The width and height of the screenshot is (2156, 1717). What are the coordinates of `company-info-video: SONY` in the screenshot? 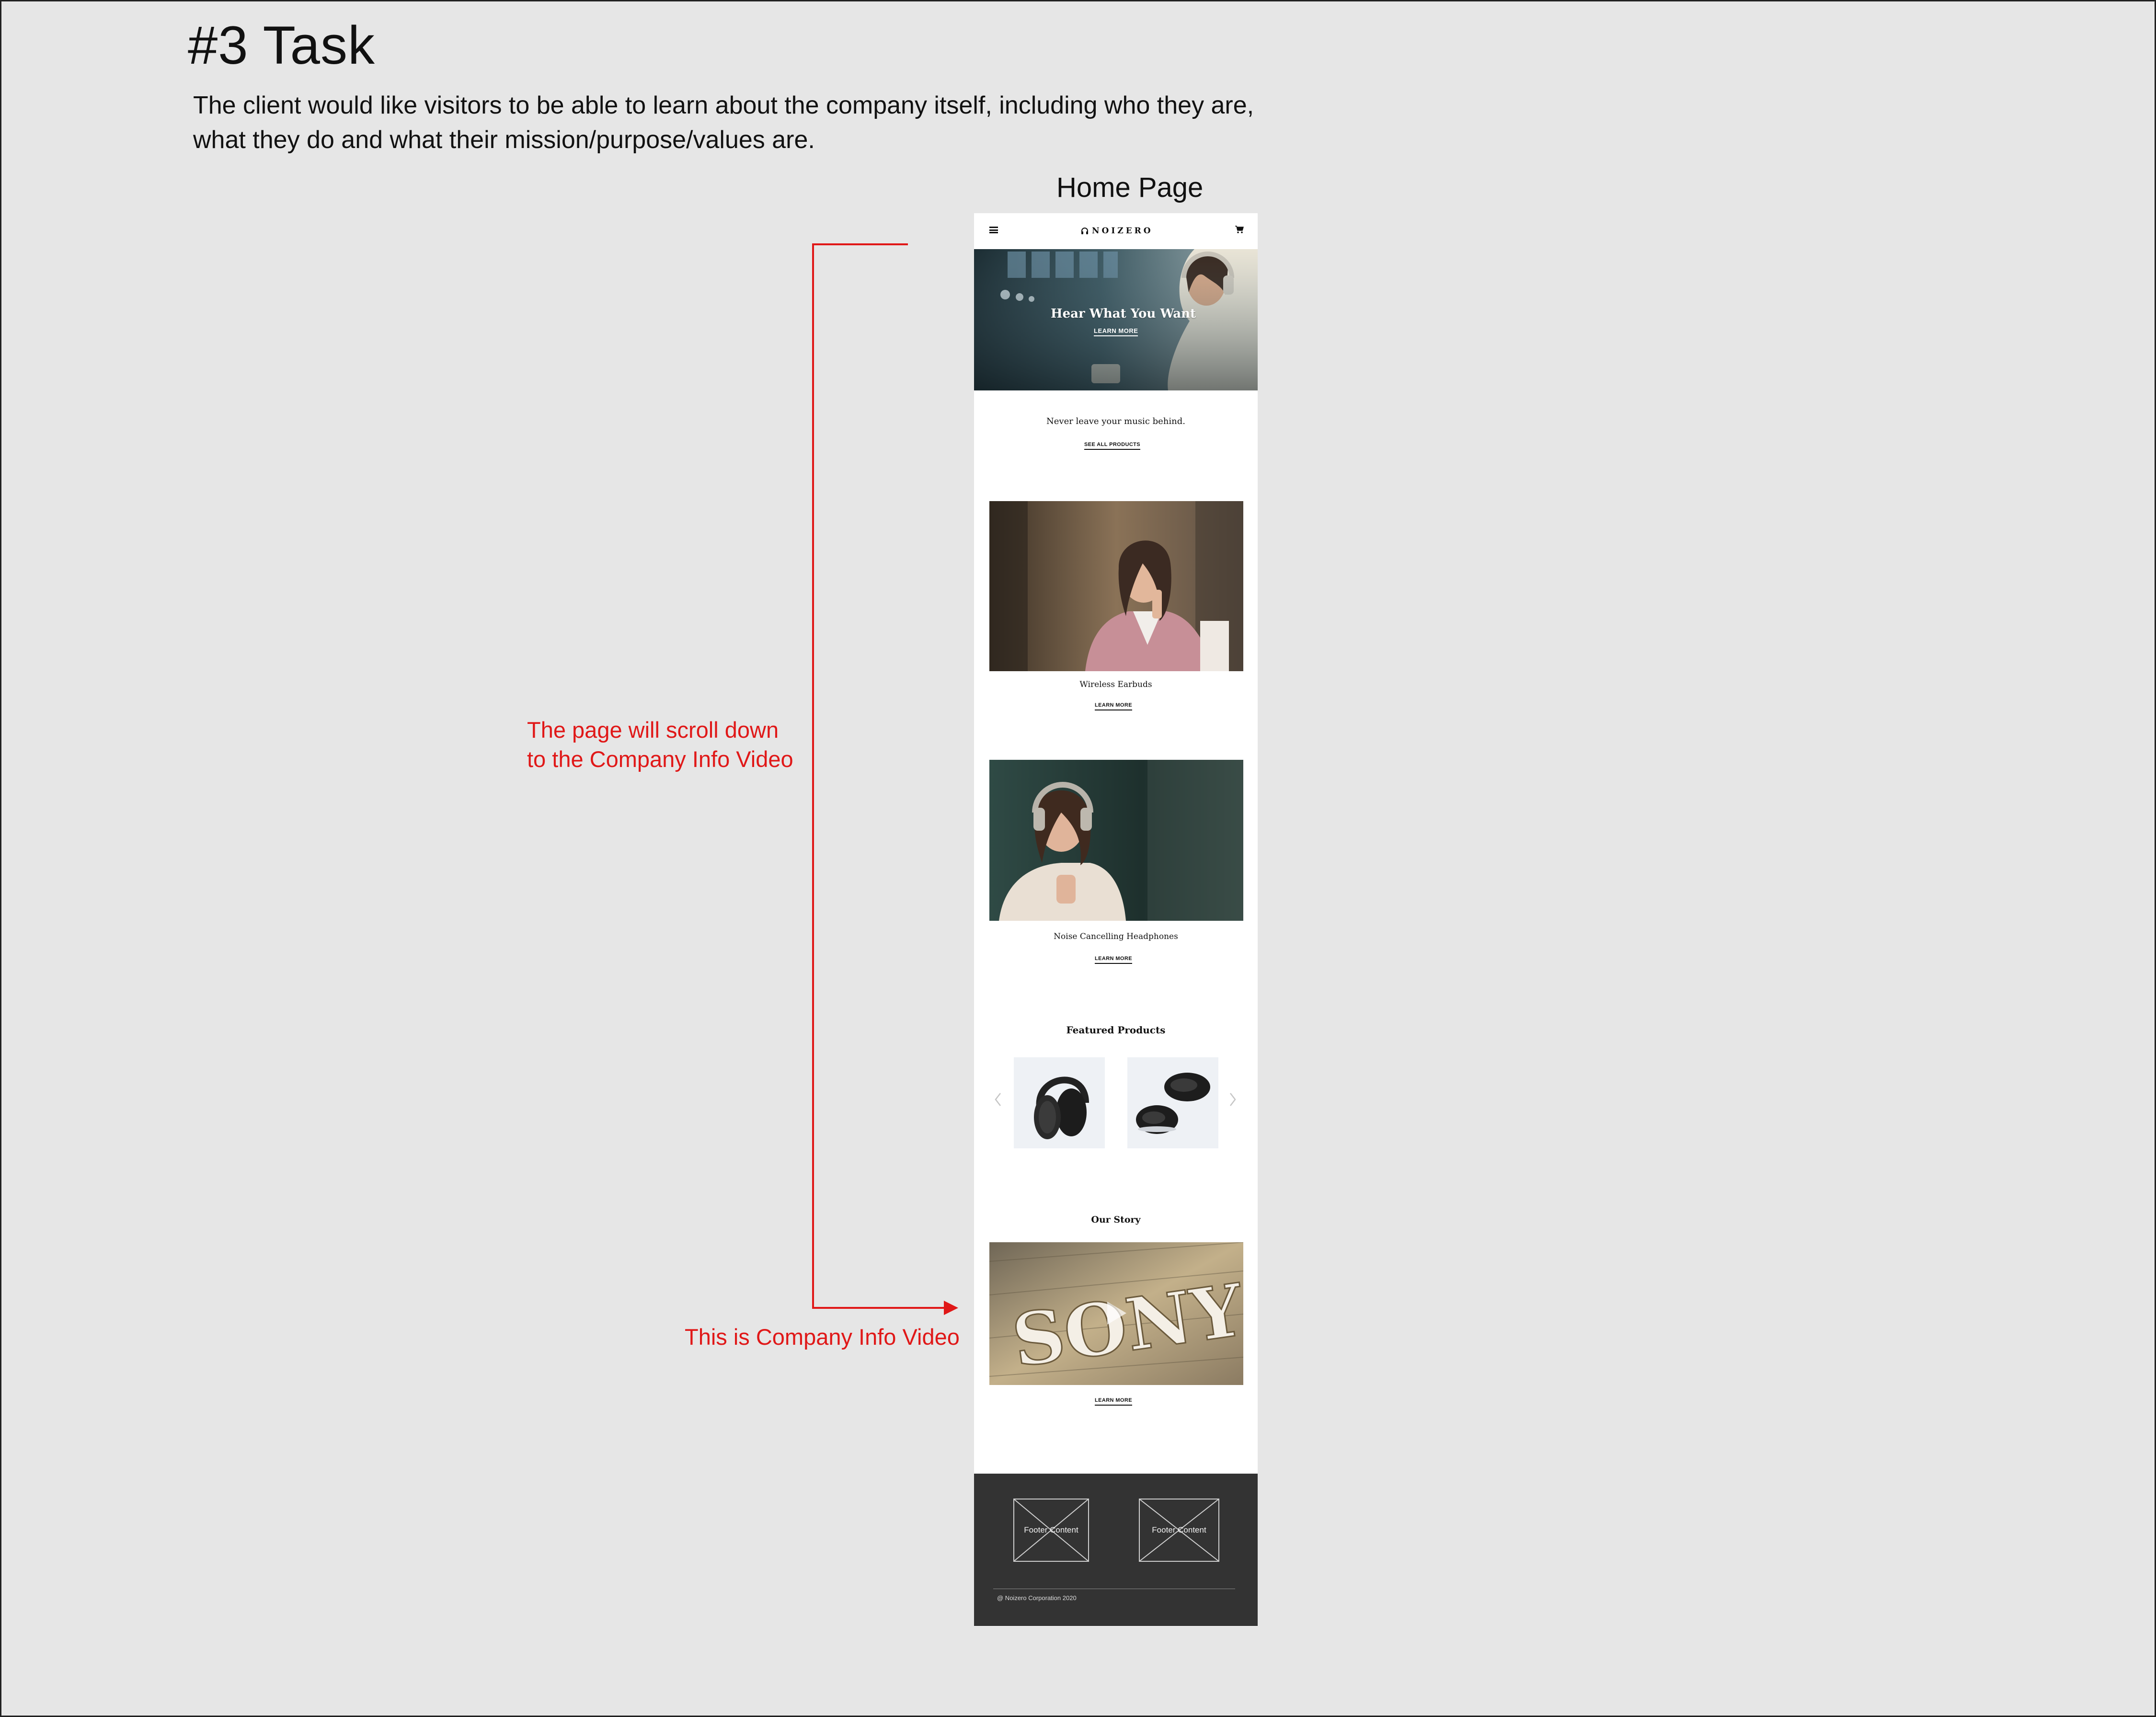 It's located at (1116, 1313).